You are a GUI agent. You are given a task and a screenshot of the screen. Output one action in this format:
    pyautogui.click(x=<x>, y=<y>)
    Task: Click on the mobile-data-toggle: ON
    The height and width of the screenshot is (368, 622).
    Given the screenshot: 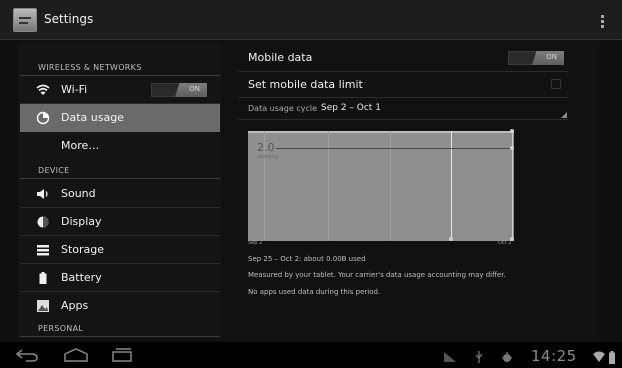 What is the action you would take?
    pyautogui.click(x=536, y=58)
    